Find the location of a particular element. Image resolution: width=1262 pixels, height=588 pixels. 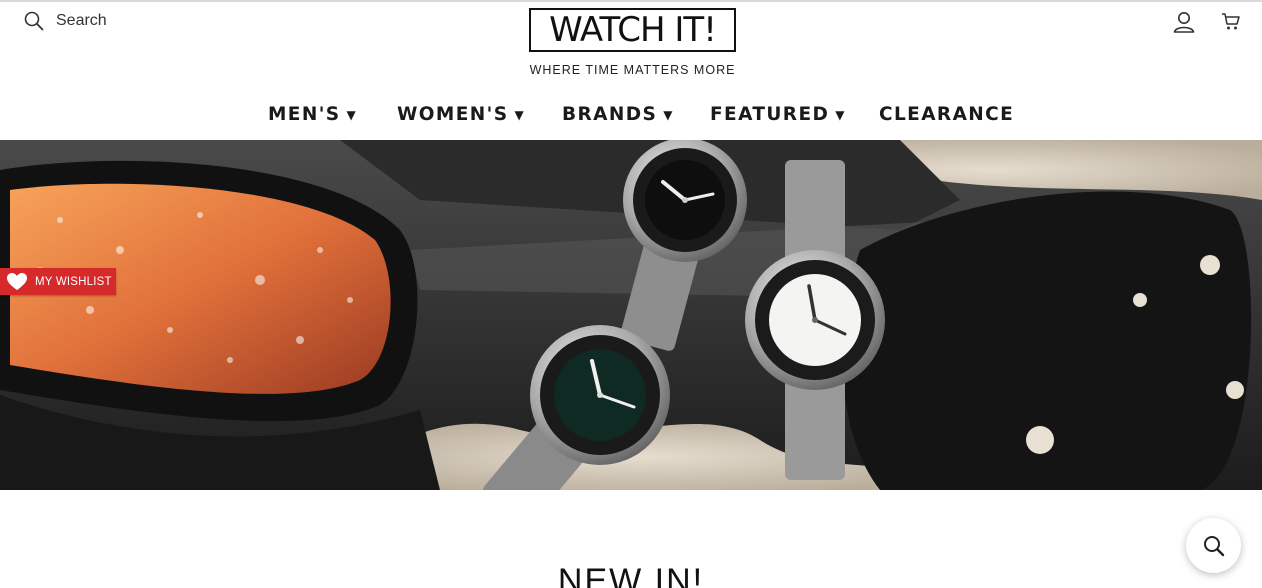

floating-search-button is located at coordinates (1213, 545).